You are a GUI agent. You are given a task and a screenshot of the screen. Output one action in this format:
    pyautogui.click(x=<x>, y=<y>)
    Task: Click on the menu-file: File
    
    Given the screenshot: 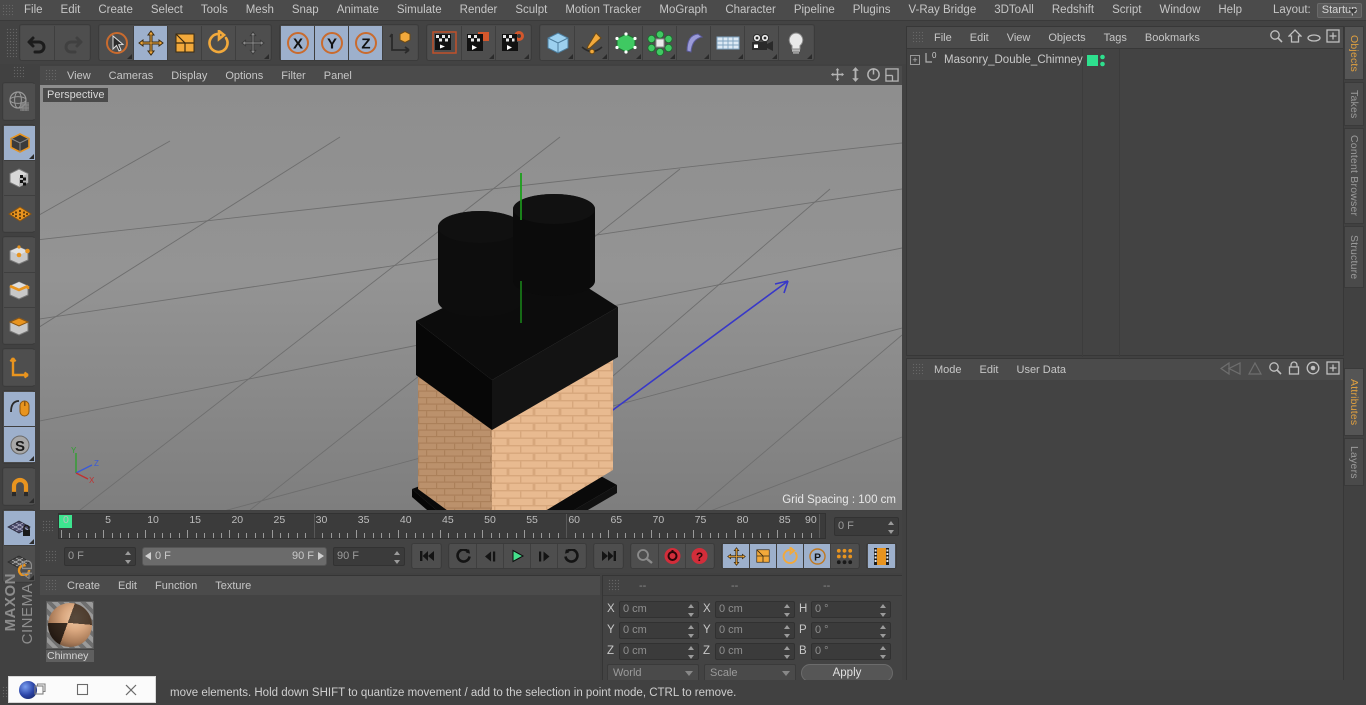 What is the action you would take?
    pyautogui.click(x=33, y=10)
    